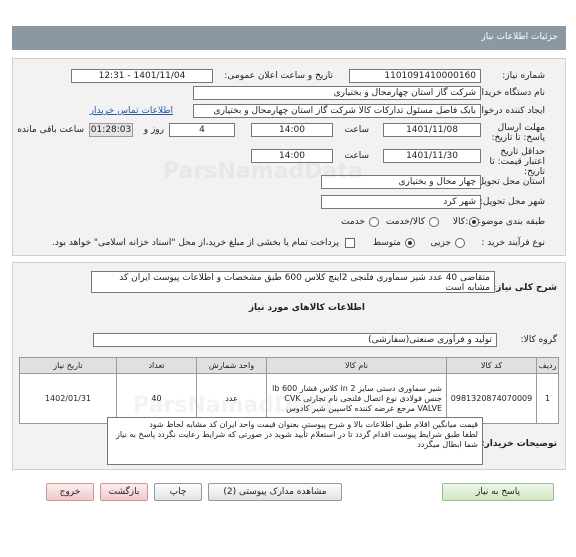 This screenshot has height=557, width=576. What do you see at coordinates (386, 243) in the screenshot?
I see `purchase-medium-label: متوسط` at bounding box center [386, 243].